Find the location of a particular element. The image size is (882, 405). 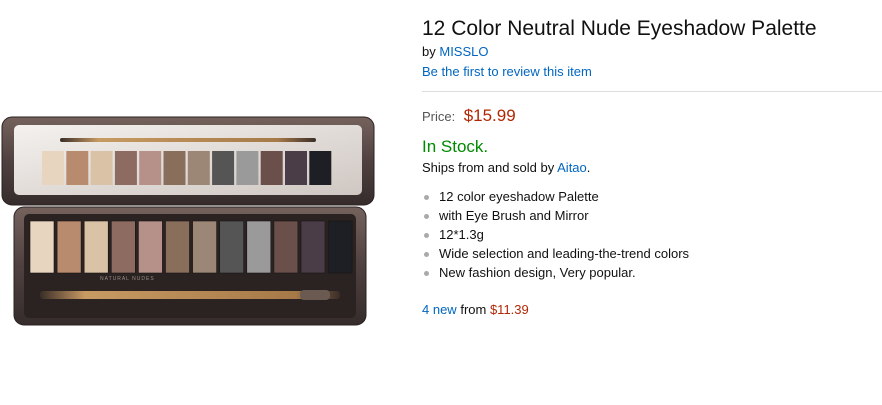

review-link: Be the first to review this item is located at coordinates (507, 71).